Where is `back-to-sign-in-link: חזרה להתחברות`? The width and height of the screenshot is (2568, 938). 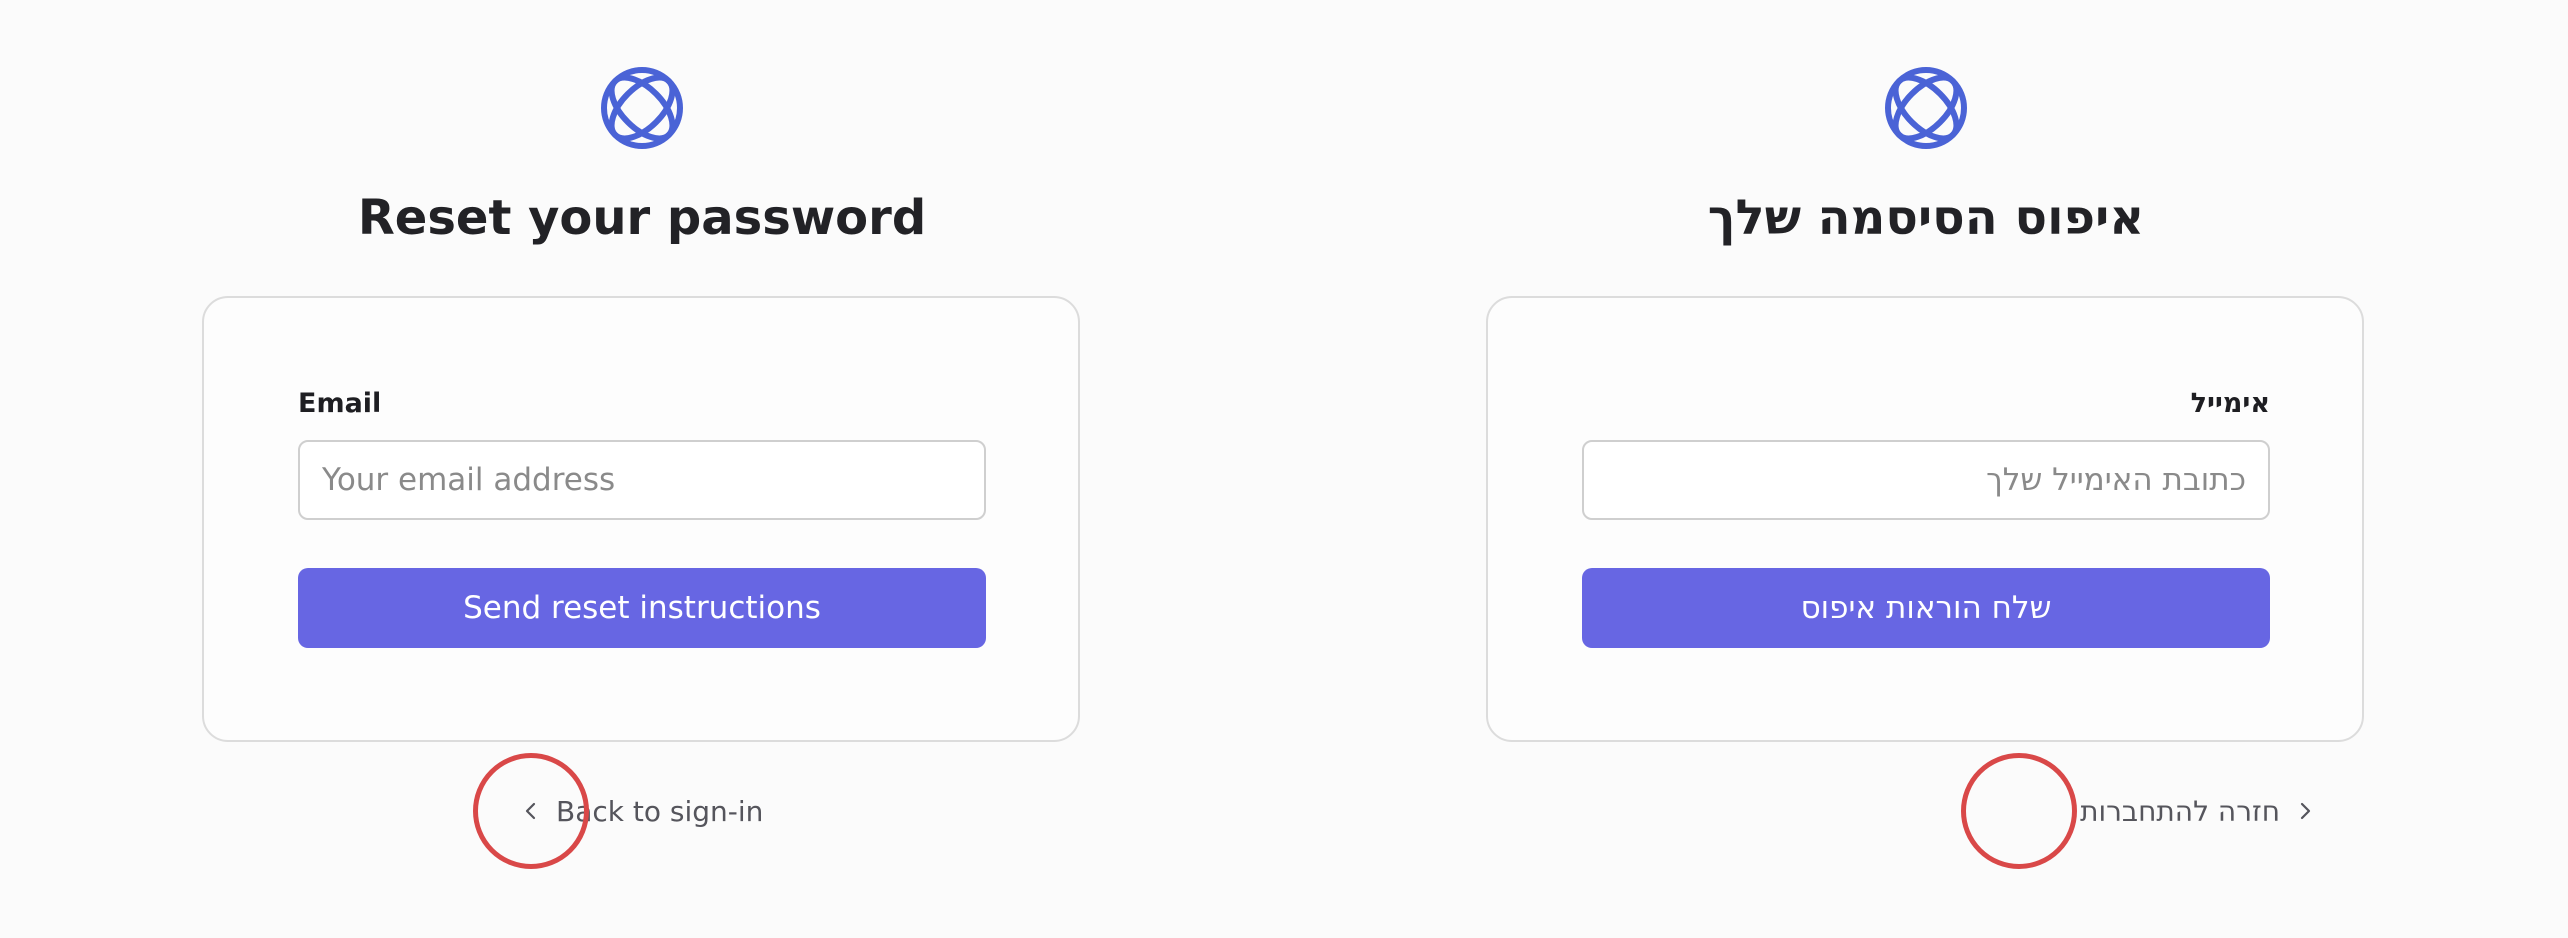
back-to-sign-in-link: חזרה להתחברות is located at coordinates (2198, 811).